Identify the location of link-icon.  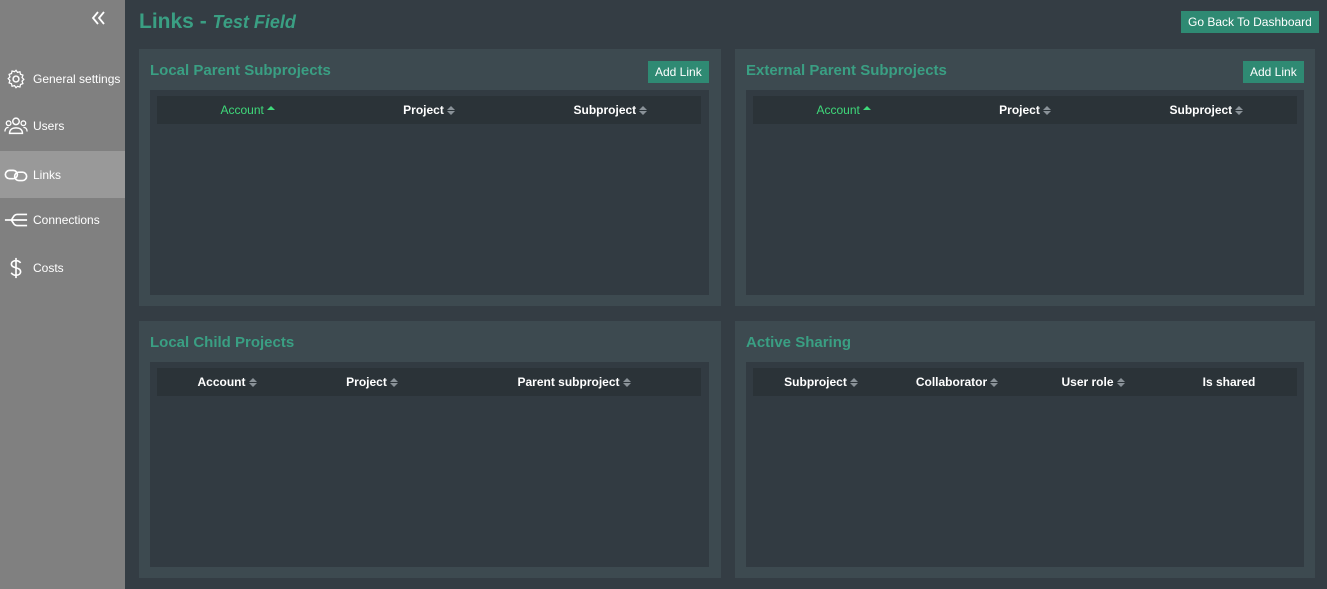
(16, 175).